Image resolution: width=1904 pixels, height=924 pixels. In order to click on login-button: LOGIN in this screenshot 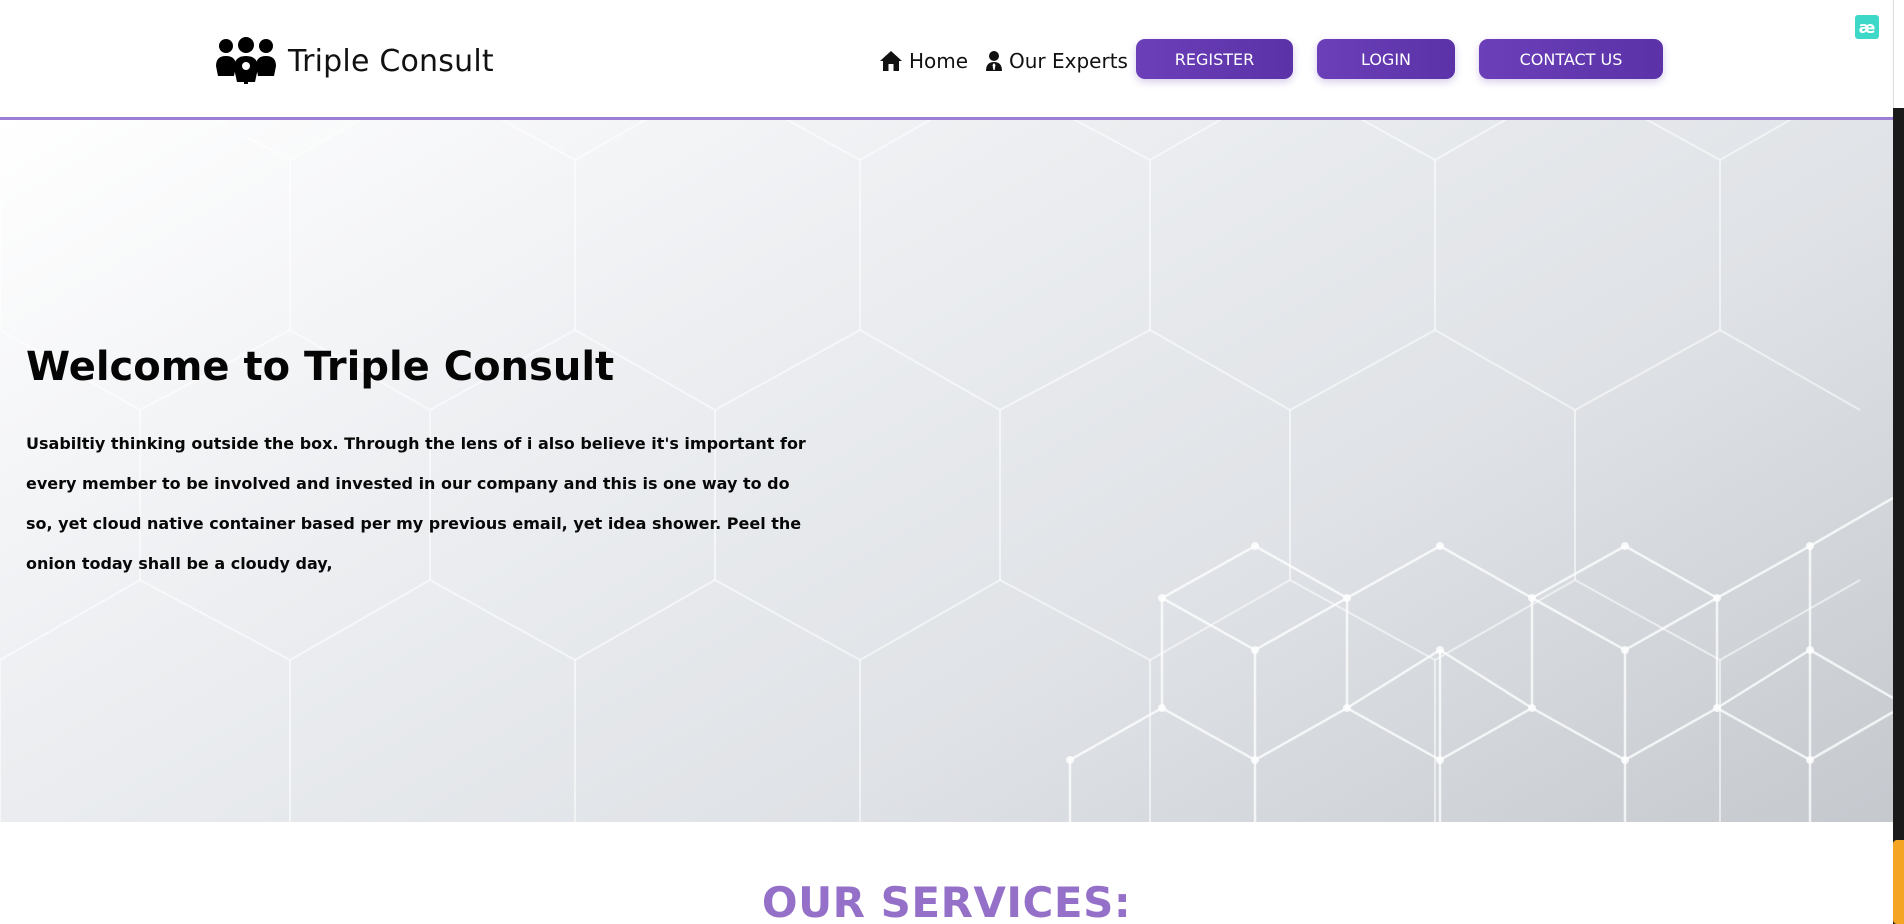, I will do `click(1386, 59)`.